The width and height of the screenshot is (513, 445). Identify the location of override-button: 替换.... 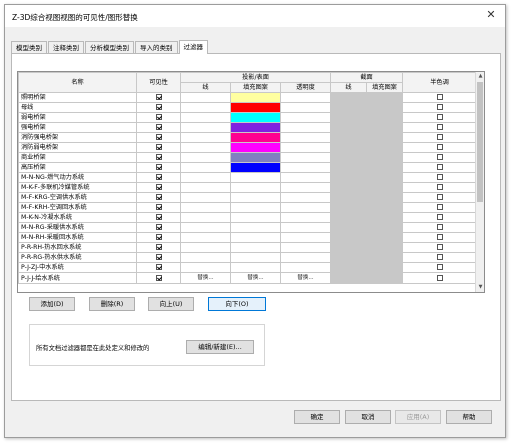
(305, 278).